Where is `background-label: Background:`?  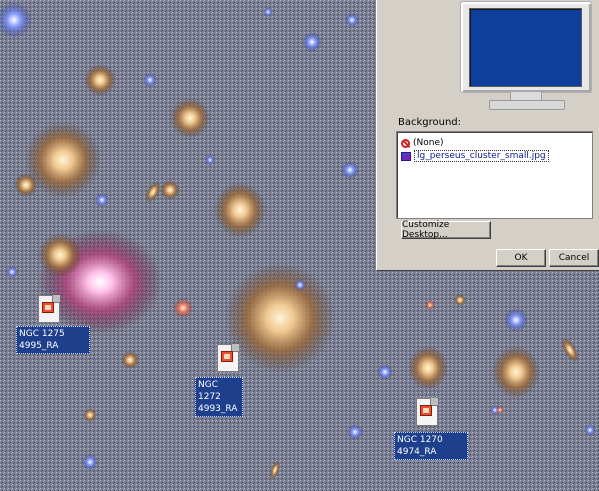
background-label: Background: is located at coordinates (430, 122).